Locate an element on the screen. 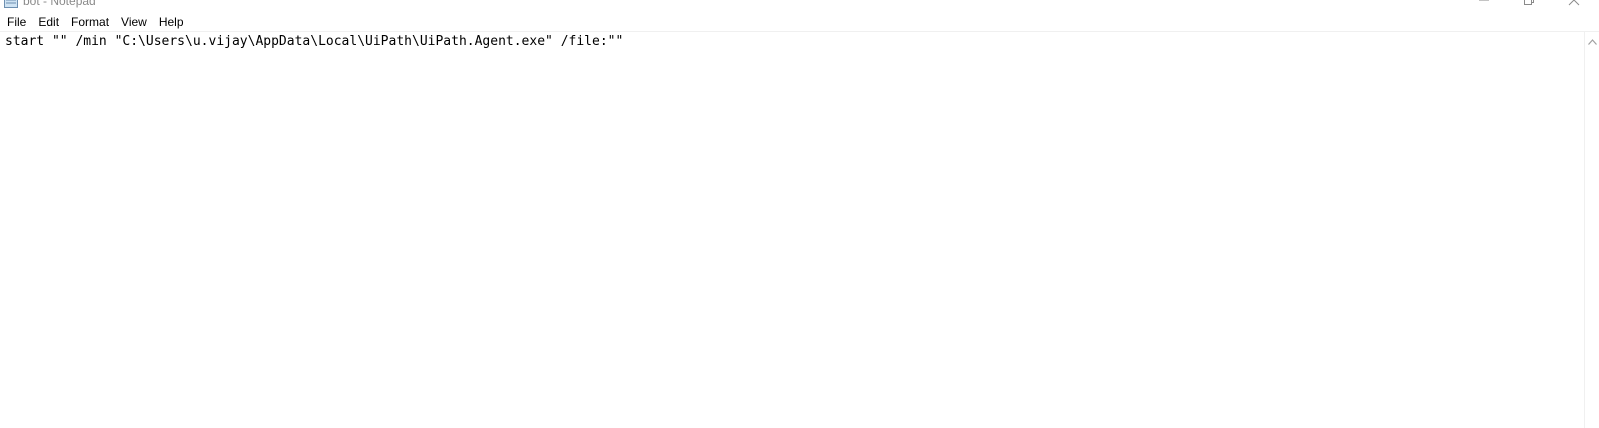 This screenshot has height=428, width=1599. vertical-scrollbar is located at coordinates (1591, 230).